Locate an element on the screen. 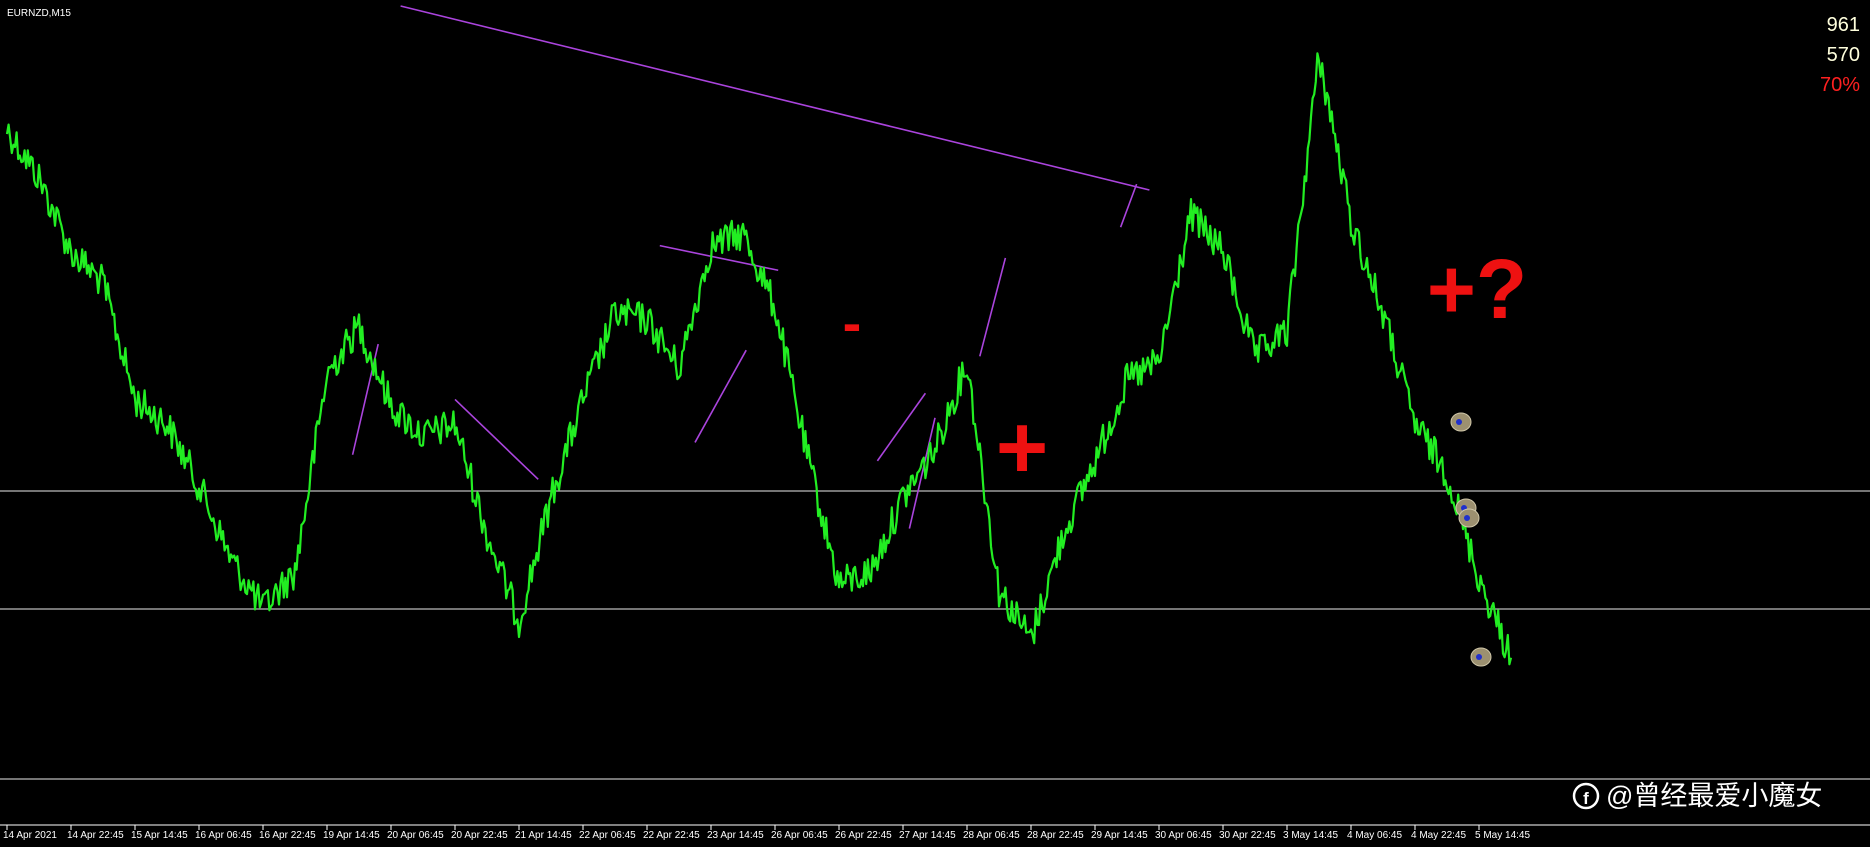 The width and height of the screenshot is (1870, 847). x-tick-label: 26 Apr 22:45 is located at coordinates (863, 835).